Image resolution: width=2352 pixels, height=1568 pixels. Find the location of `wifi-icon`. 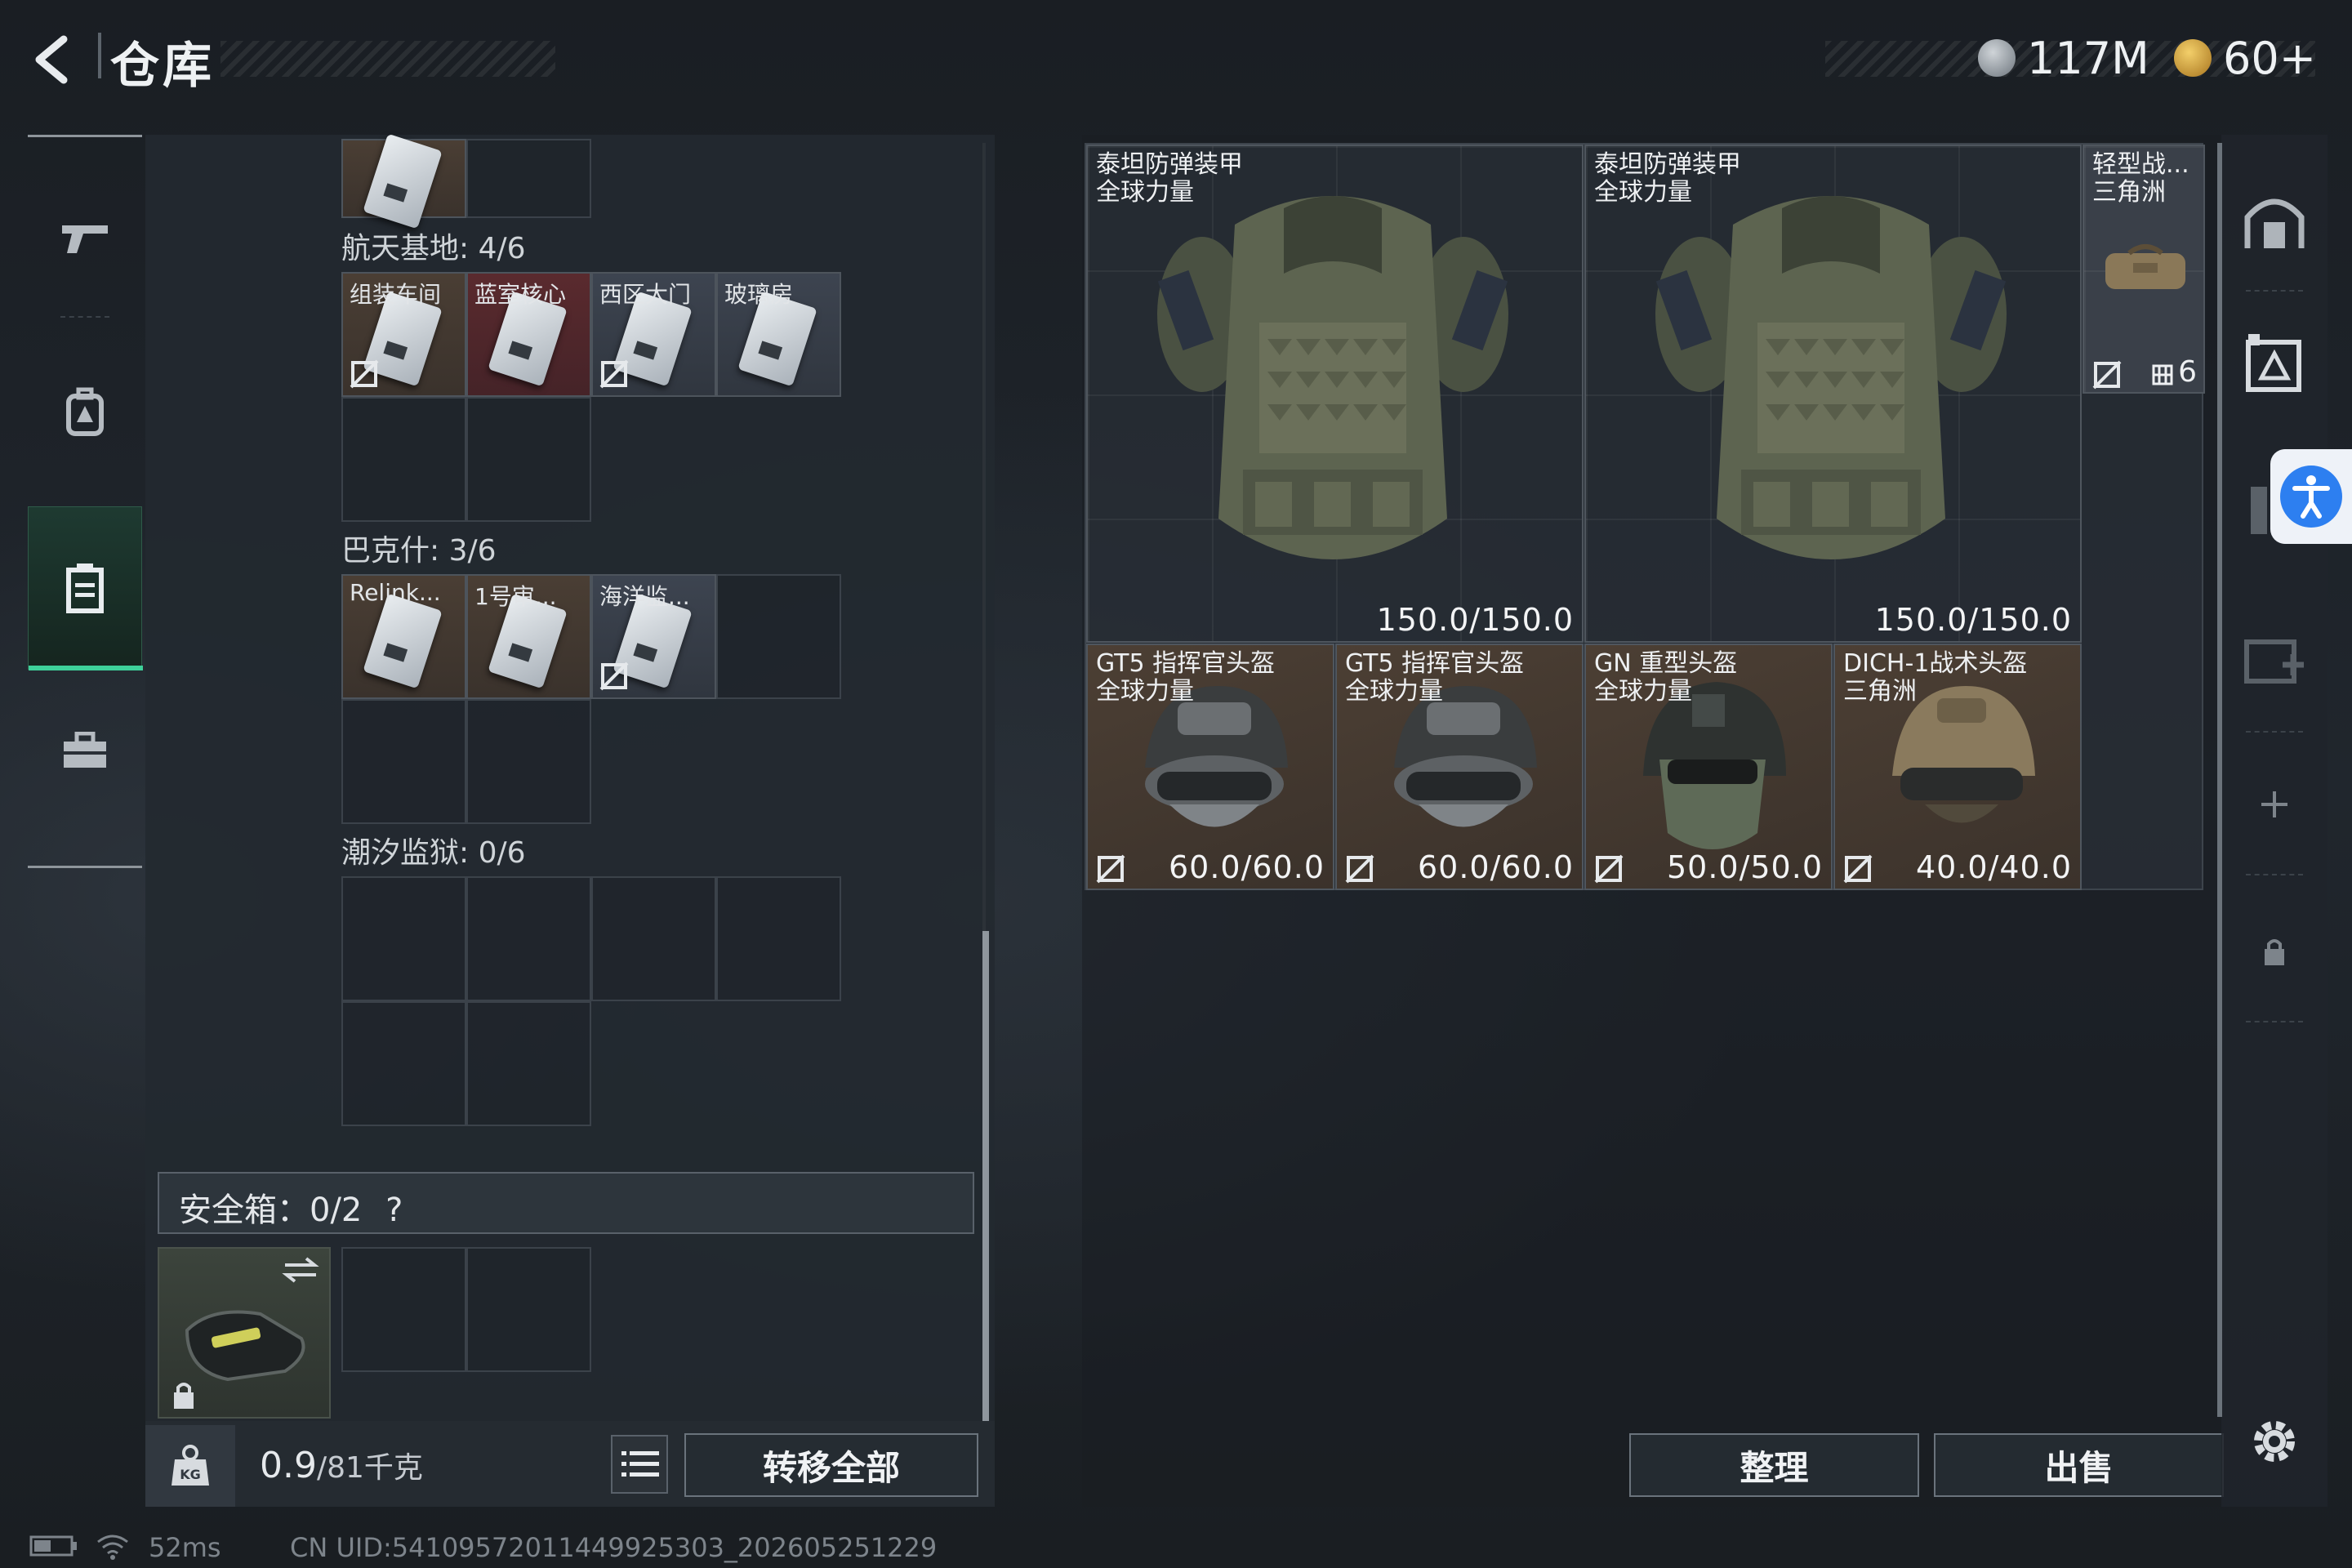

wifi-icon is located at coordinates (112, 1547).